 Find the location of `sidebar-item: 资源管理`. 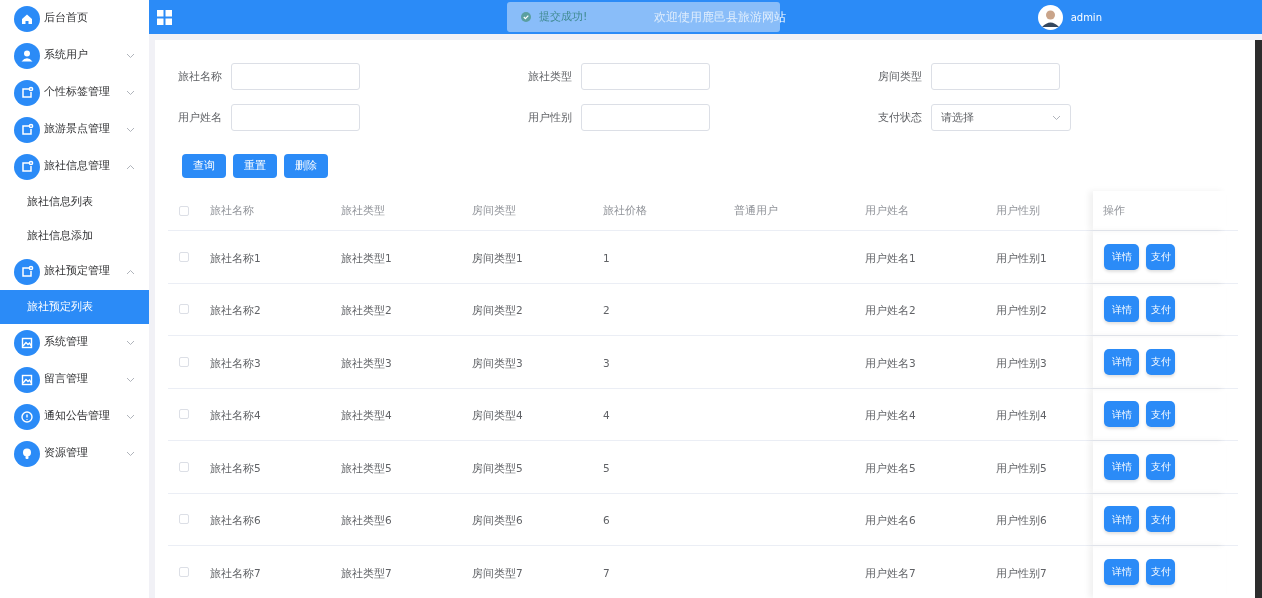

sidebar-item: 资源管理 is located at coordinates (74, 453).